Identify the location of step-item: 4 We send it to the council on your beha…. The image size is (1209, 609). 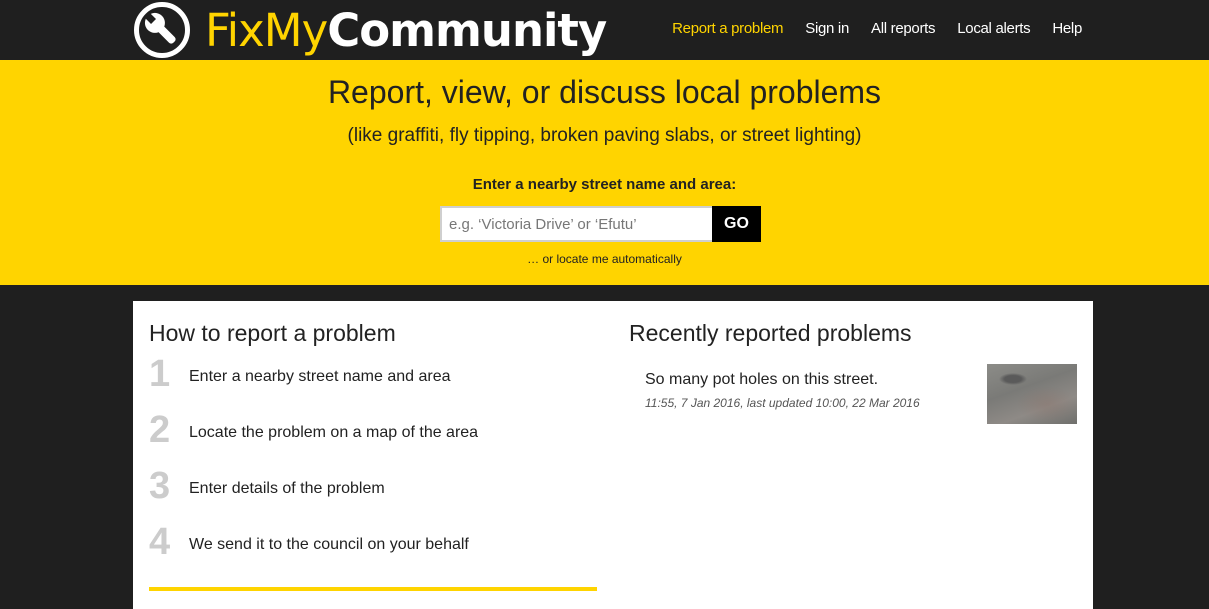
(373, 553).